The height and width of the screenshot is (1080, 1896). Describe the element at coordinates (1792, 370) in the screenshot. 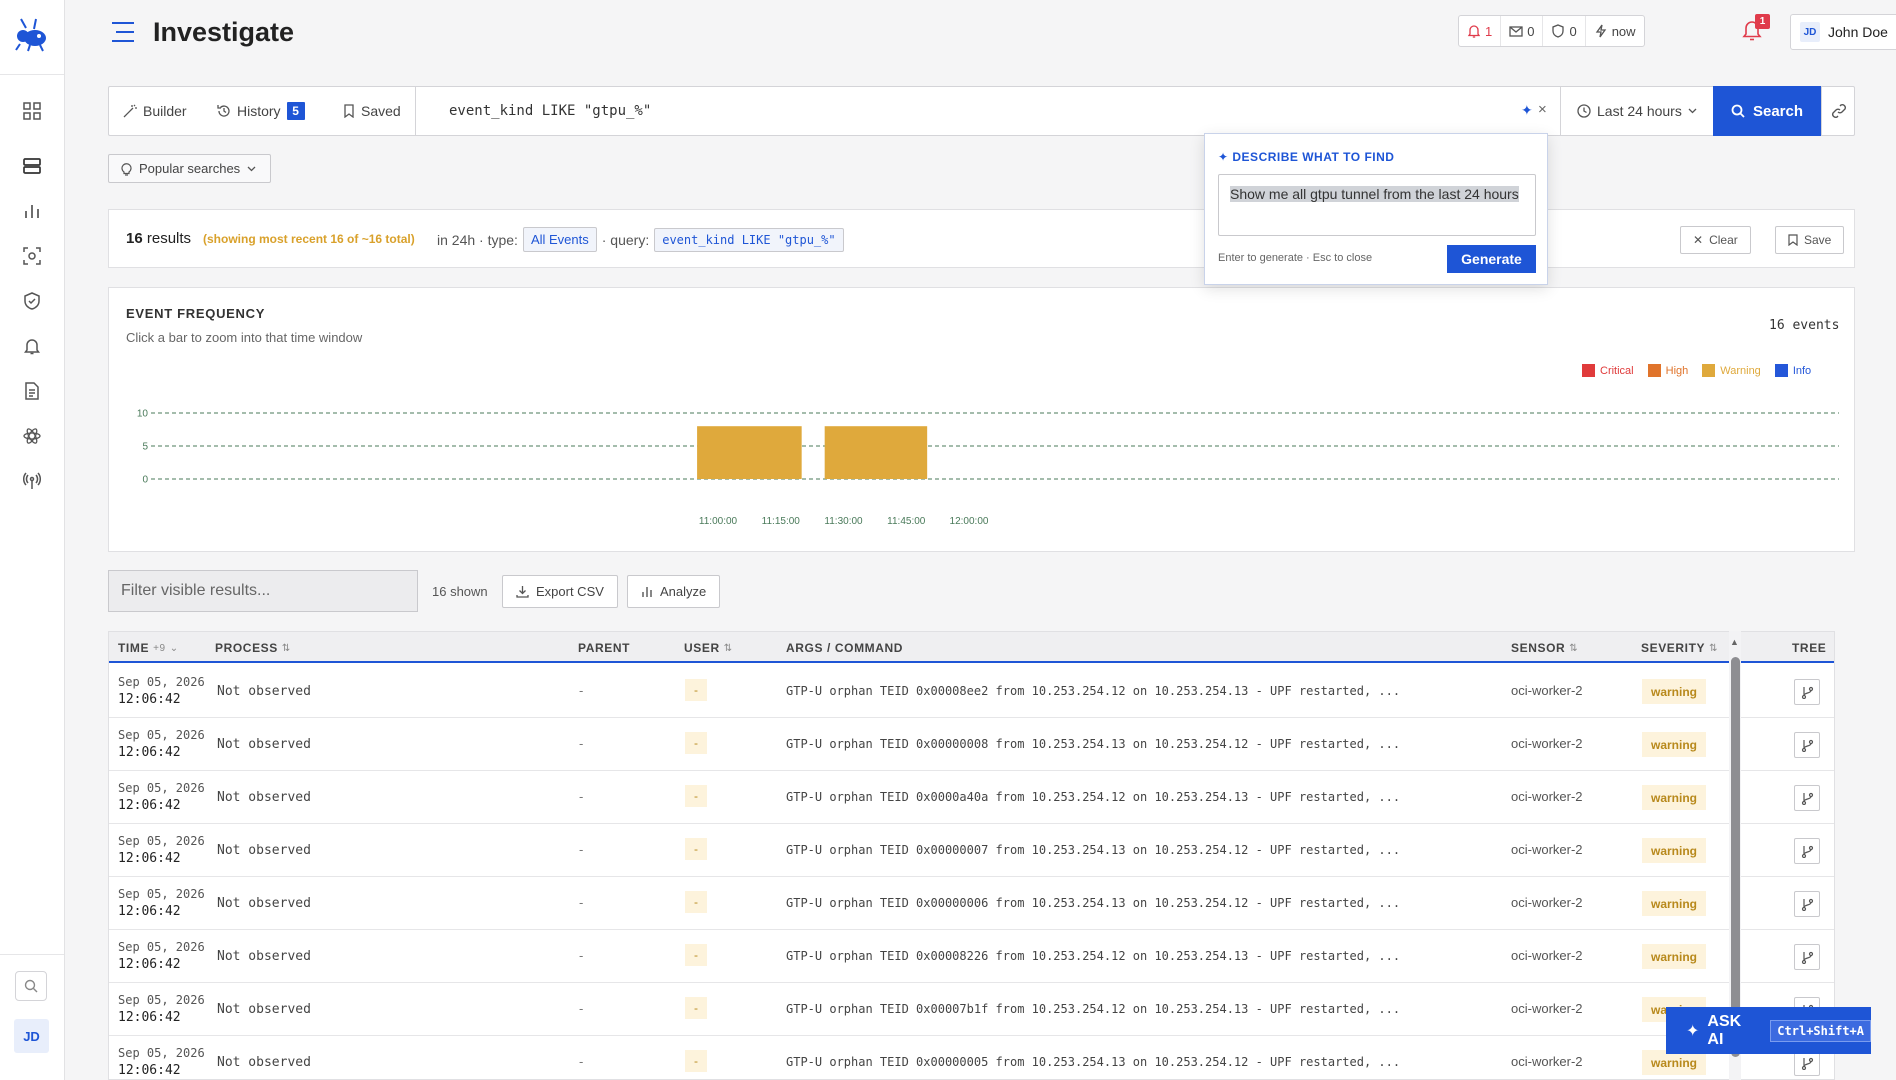

I see `legend-item-info: Info` at that location.